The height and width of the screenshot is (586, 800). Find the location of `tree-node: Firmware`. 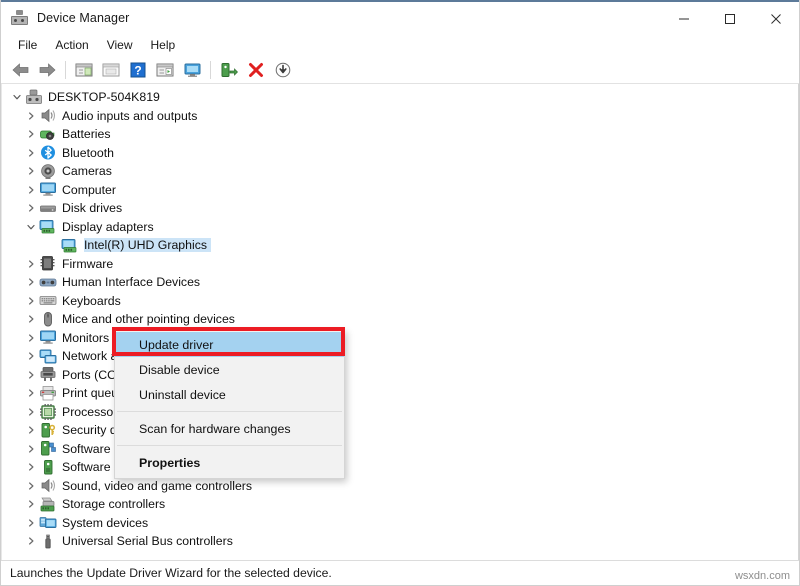

tree-node: Firmware is located at coordinates (400, 264).